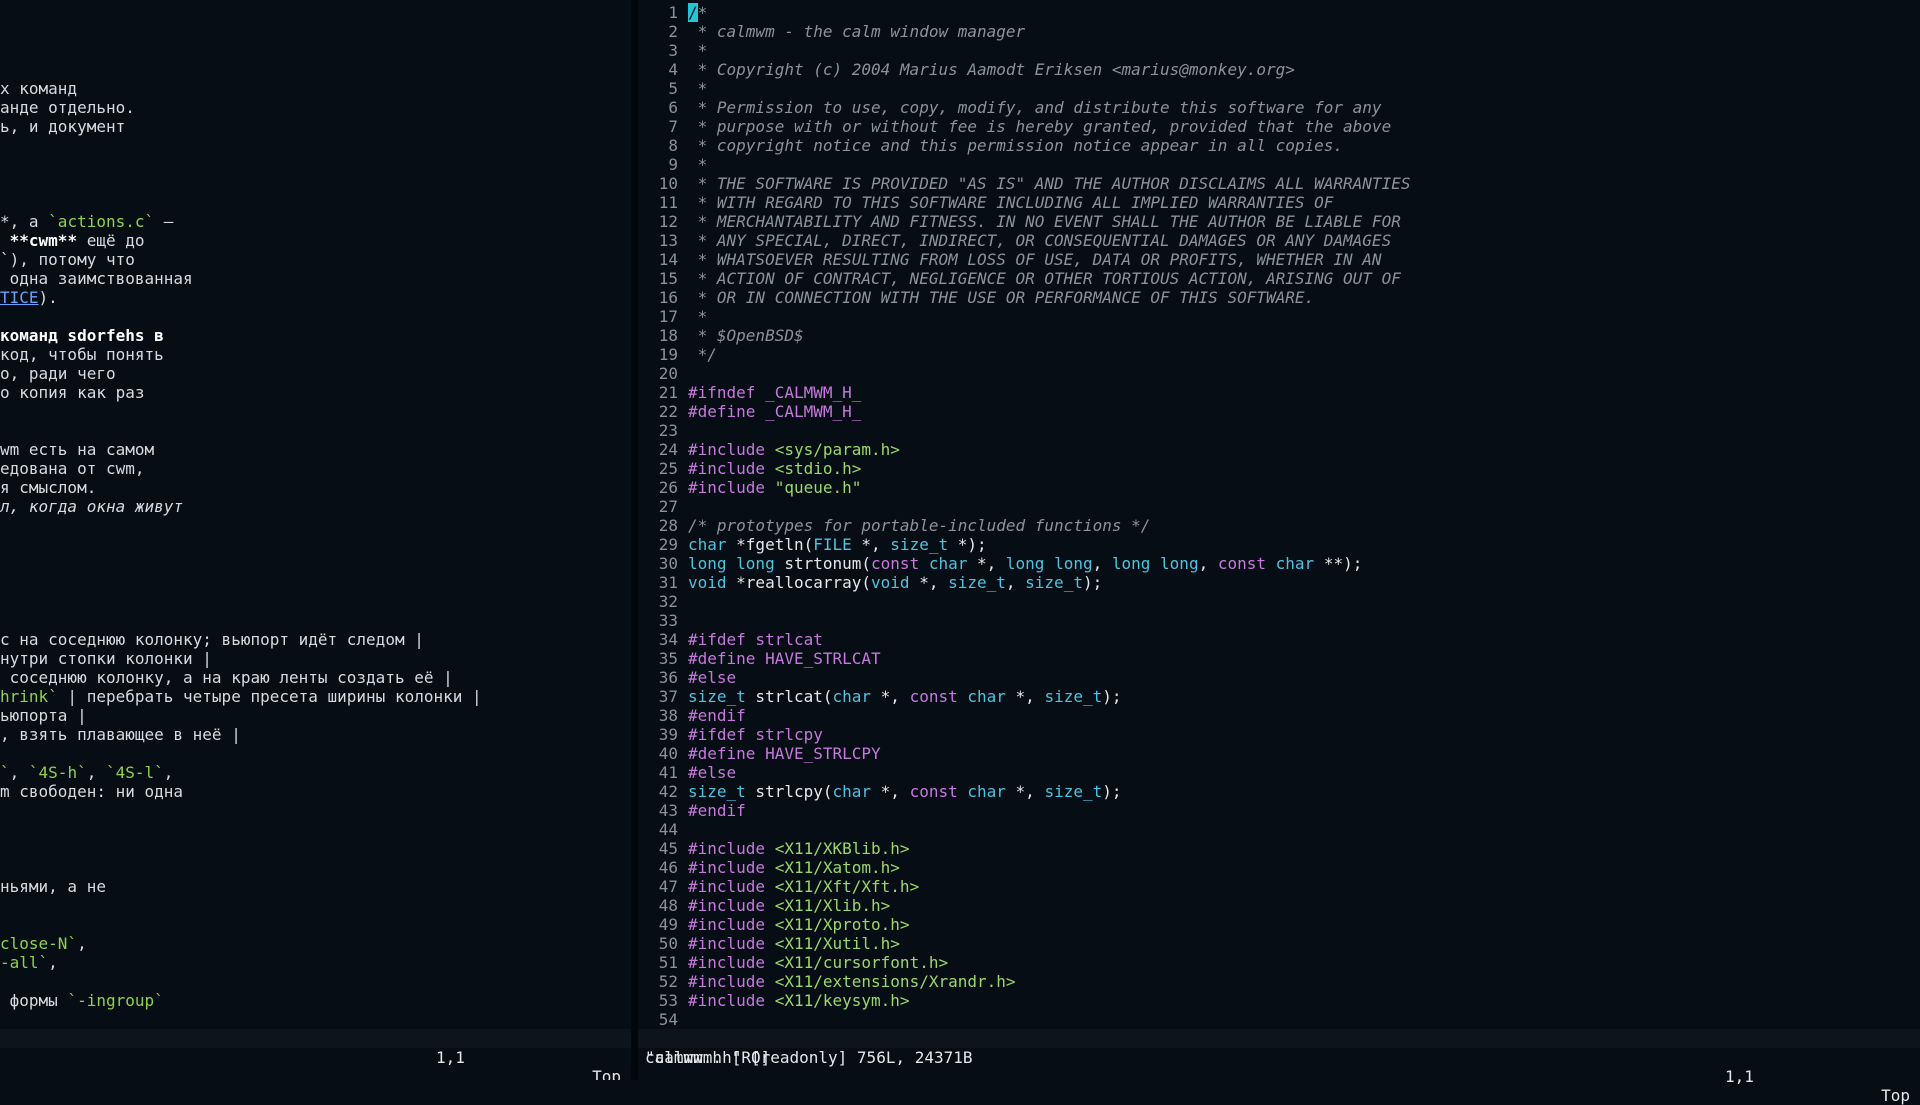 The height and width of the screenshot is (1105, 1920). I want to click on code-text: #endif, so click(717, 715).